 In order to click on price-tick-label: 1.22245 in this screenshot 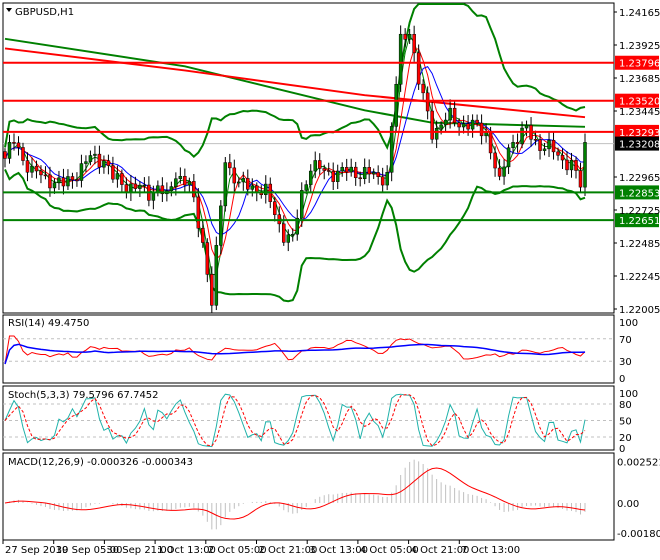, I will do `click(639, 277)`.